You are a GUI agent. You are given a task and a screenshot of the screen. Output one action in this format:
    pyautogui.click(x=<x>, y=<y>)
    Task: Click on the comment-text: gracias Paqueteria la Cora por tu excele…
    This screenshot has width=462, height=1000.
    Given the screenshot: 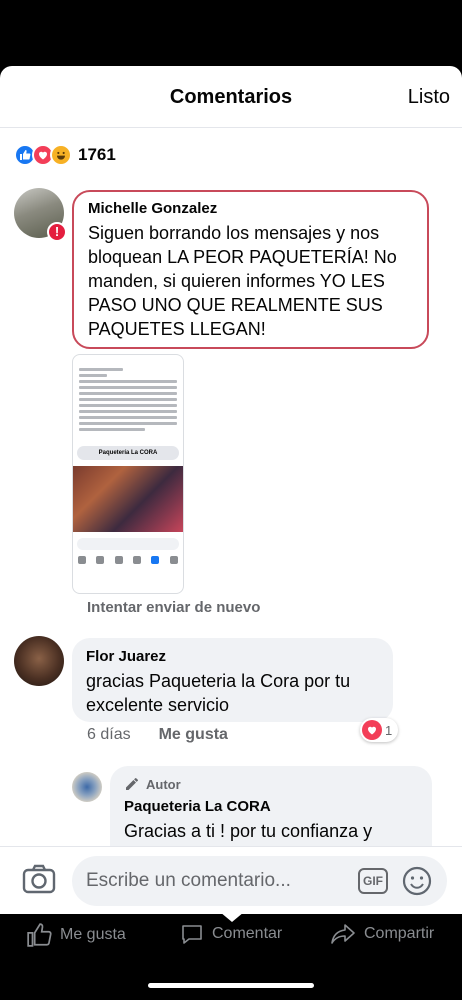 What is the action you would take?
    pyautogui.click(x=218, y=693)
    